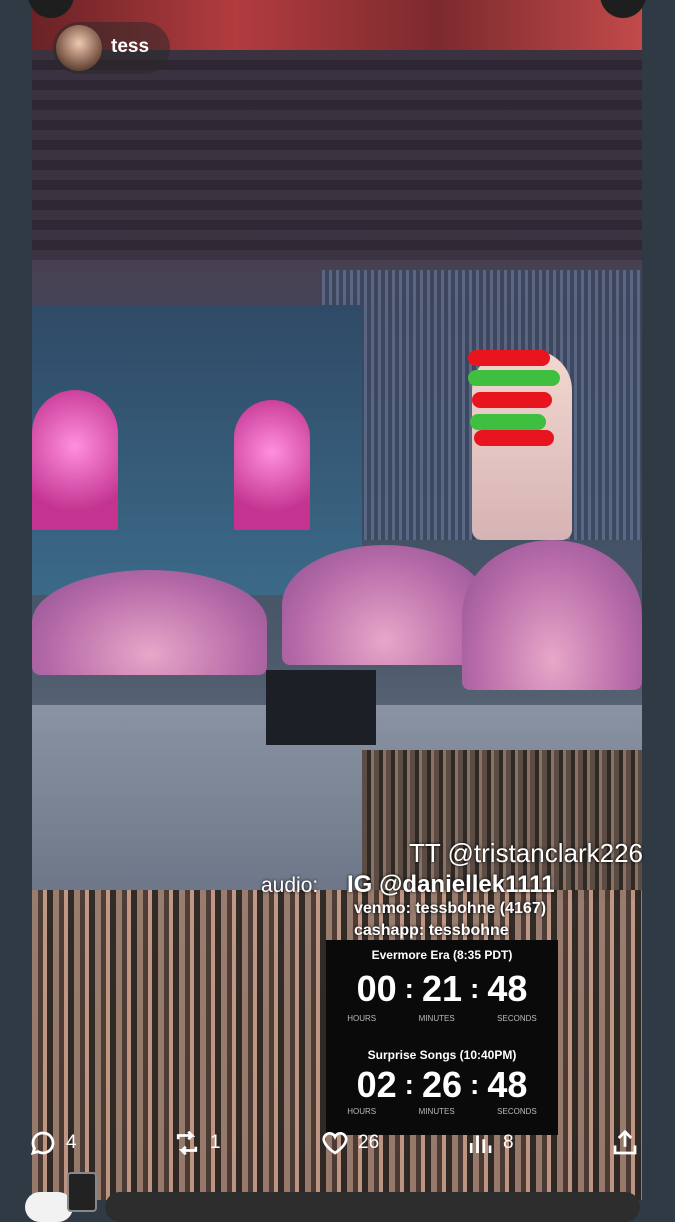  I want to click on tiktok-handle: TT @tristanclark226, so click(526, 853).